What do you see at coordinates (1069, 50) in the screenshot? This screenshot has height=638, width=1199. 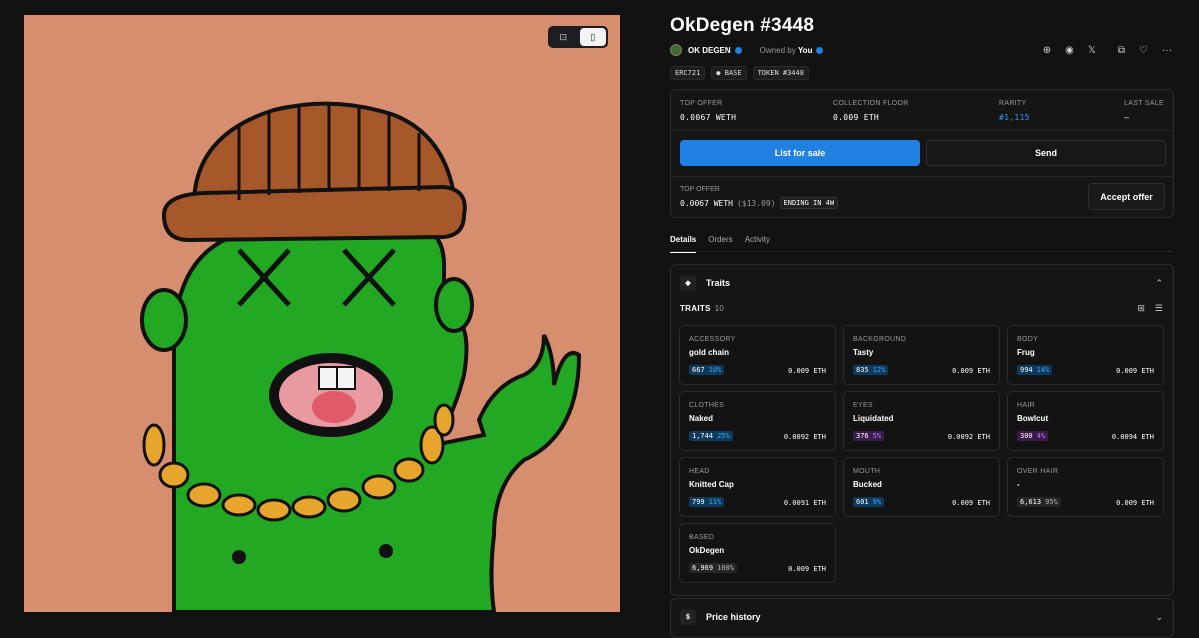 I see `discord-icon: ◉` at bounding box center [1069, 50].